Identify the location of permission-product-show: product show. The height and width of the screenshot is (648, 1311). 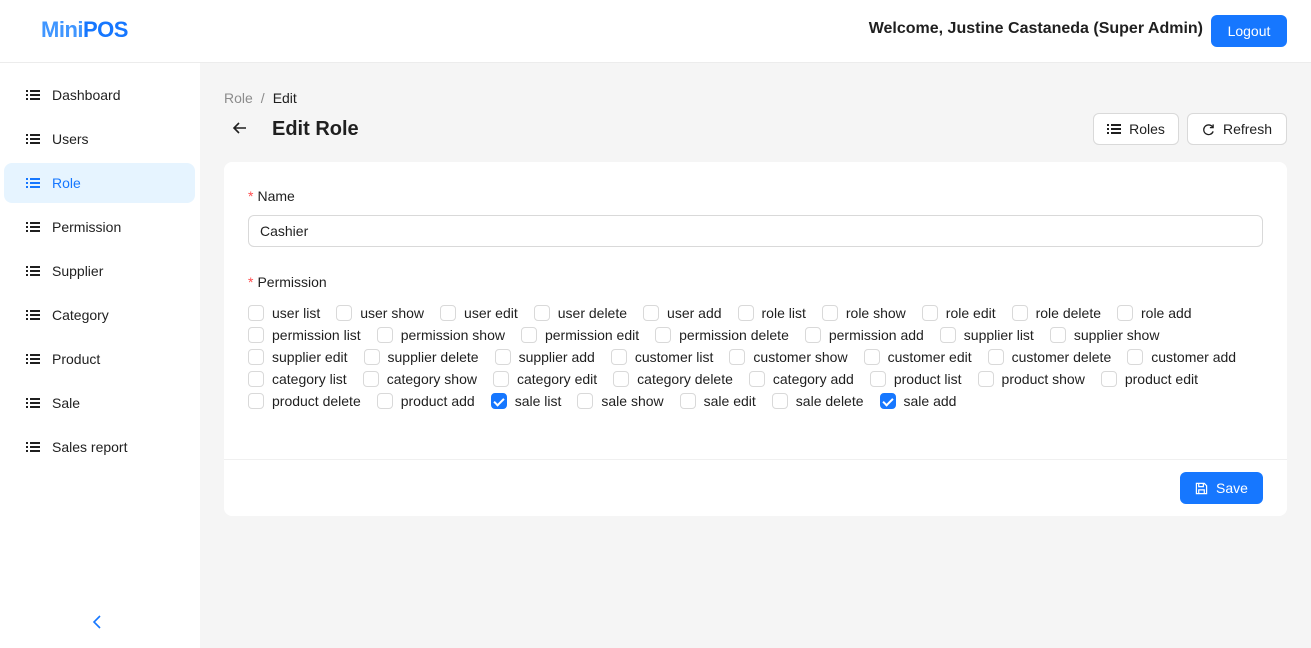
(1031, 379).